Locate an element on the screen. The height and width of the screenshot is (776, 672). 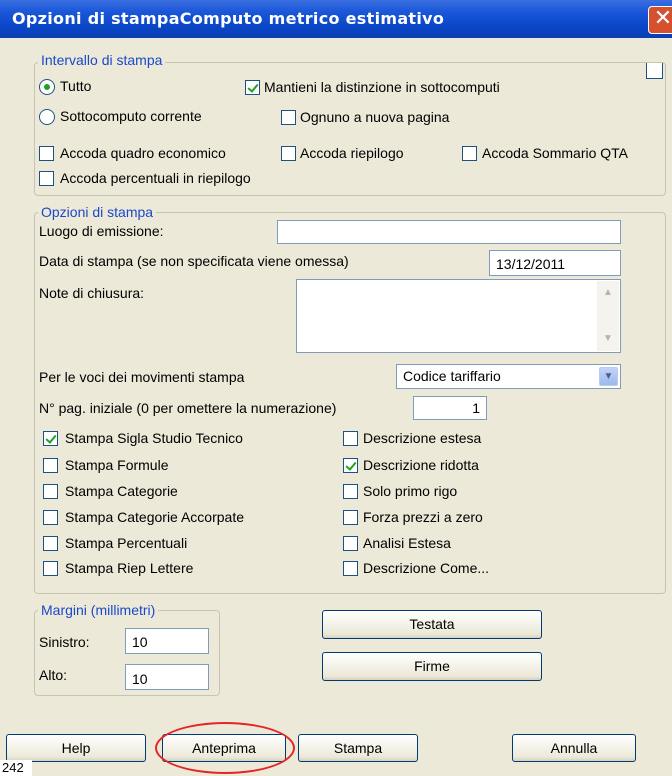
checkbox-solo-primo-rigo is located at coordinates (350, 491).